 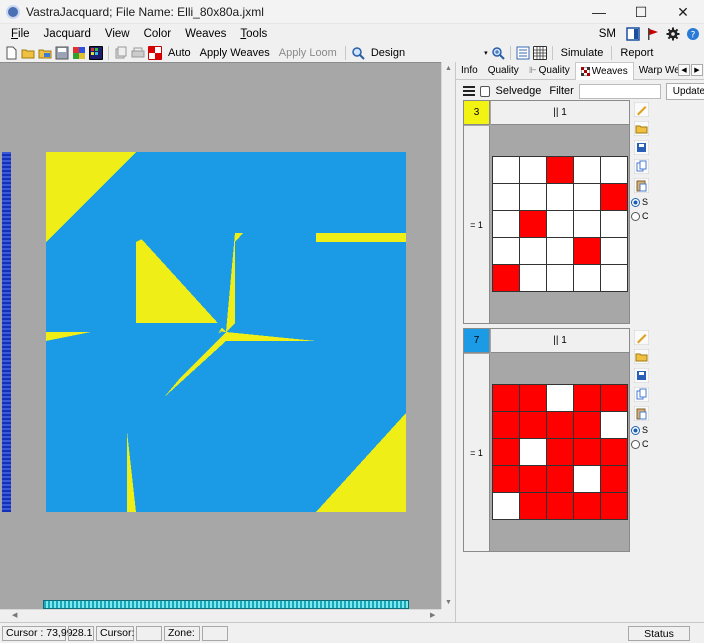 I want to click on simulate-button: Simulate, so click(x=582, y=53).